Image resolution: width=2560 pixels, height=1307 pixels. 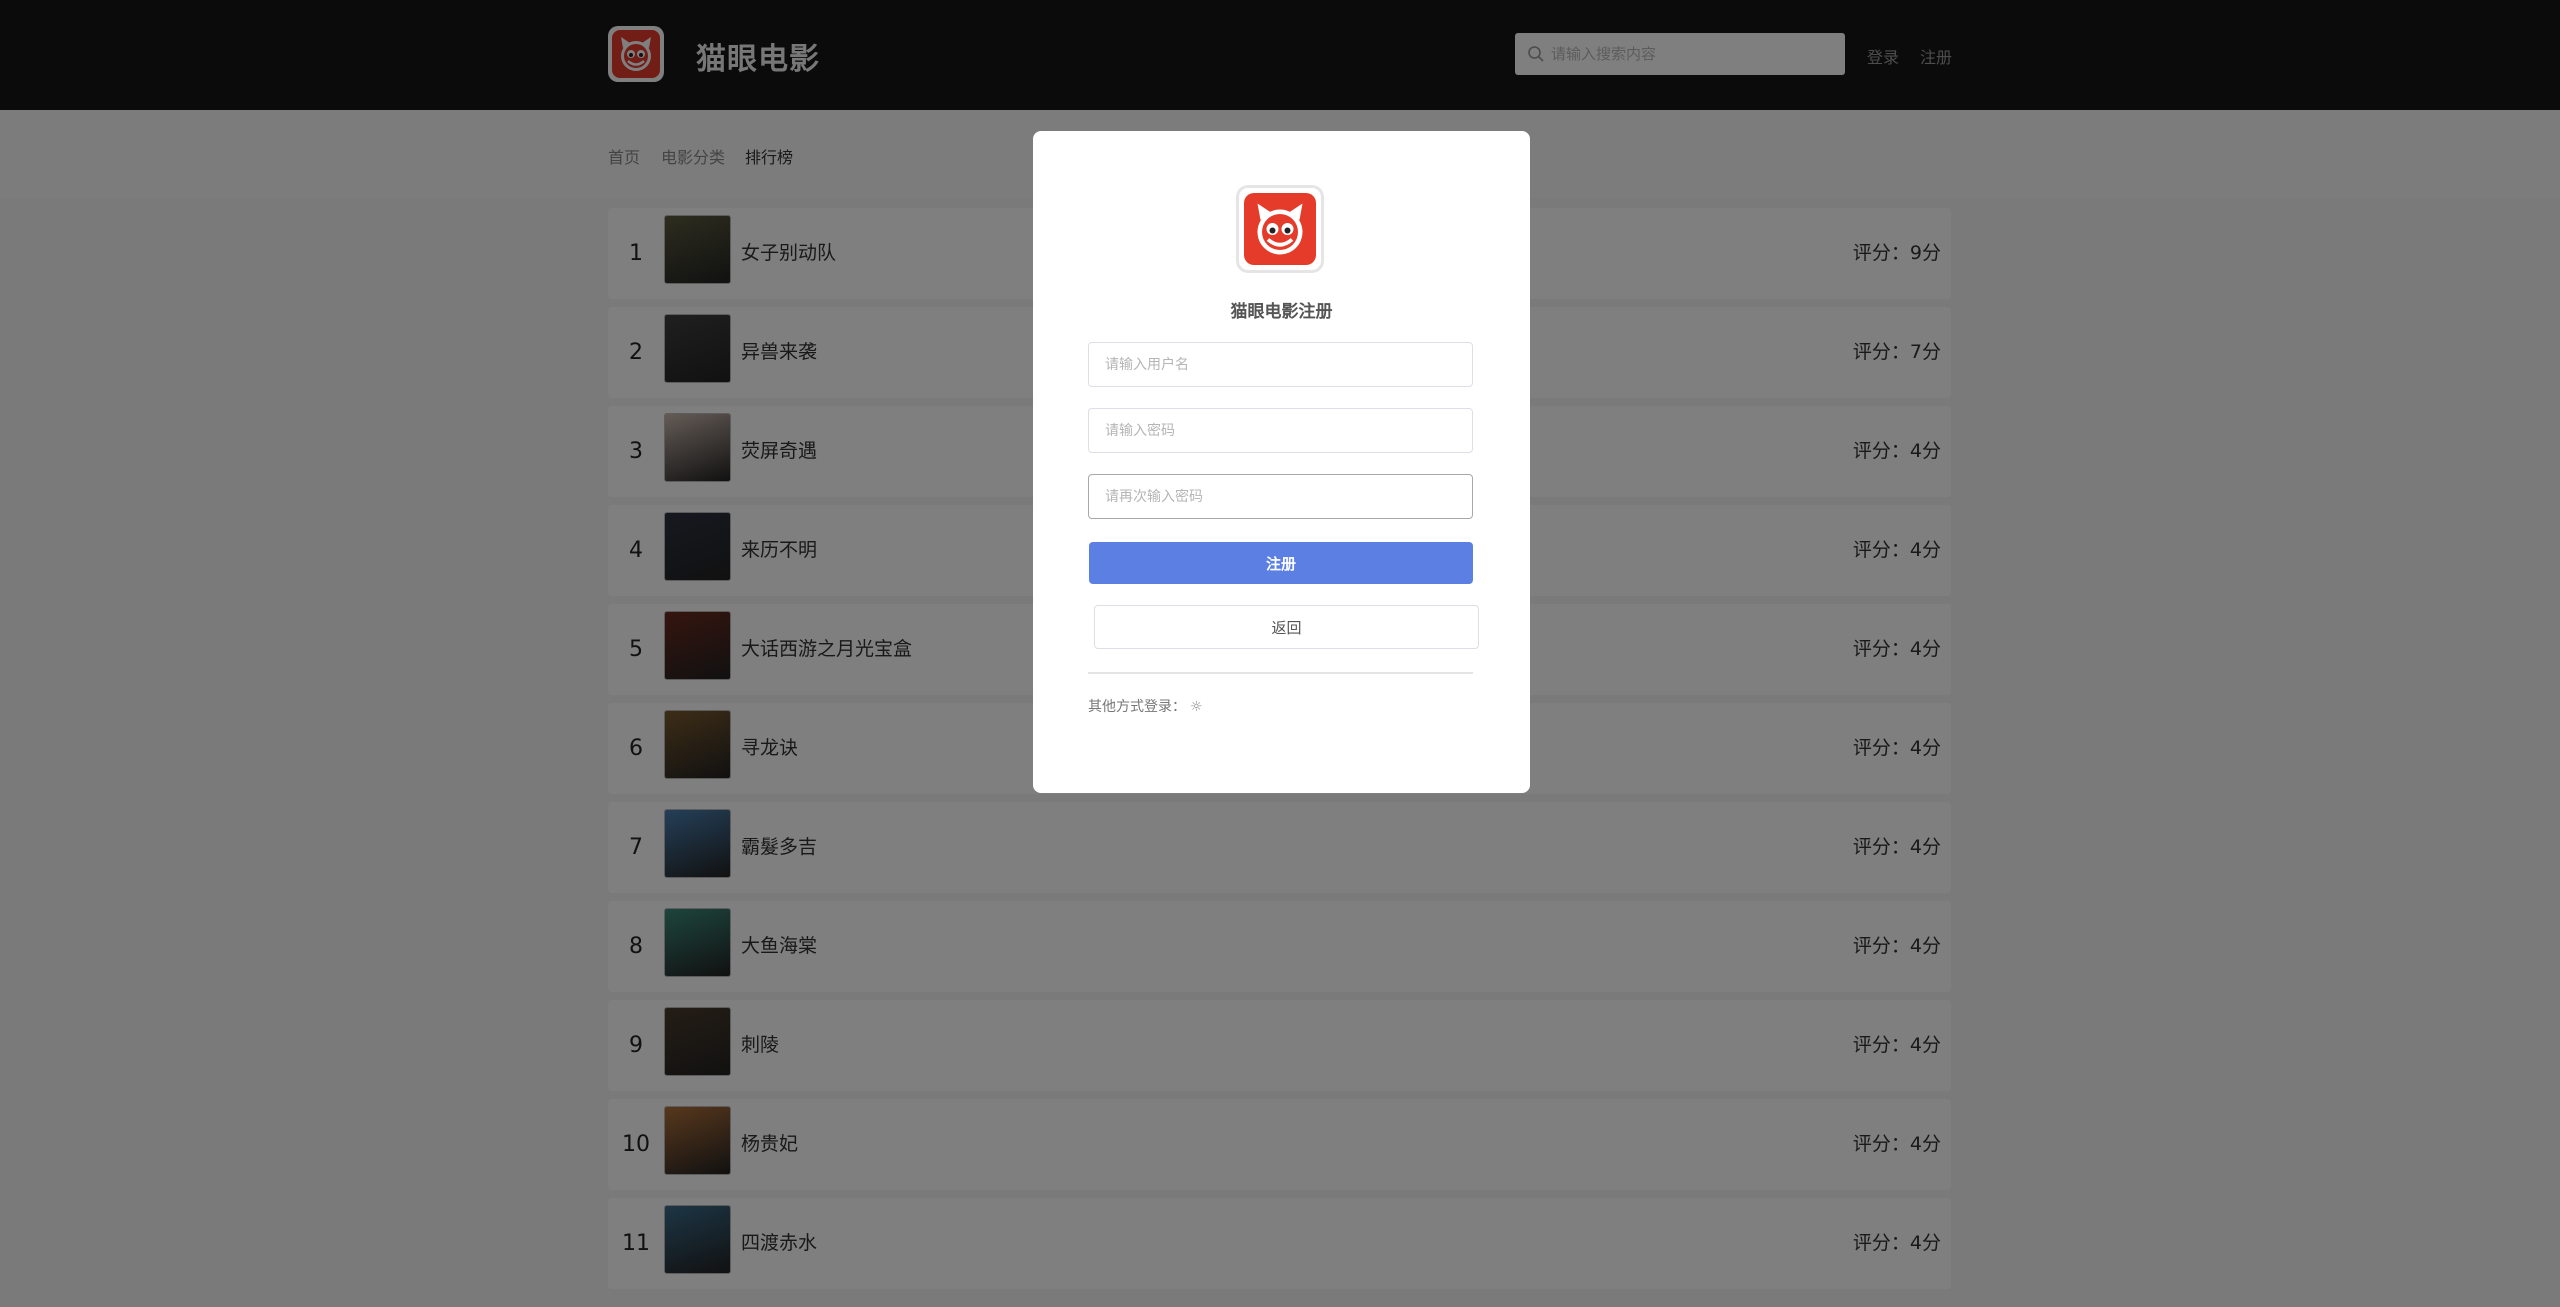 What do you see at coordinates (1286, 627) in the screenshot?
I see `back-button: 返回` at bounding box center [1286, 627].